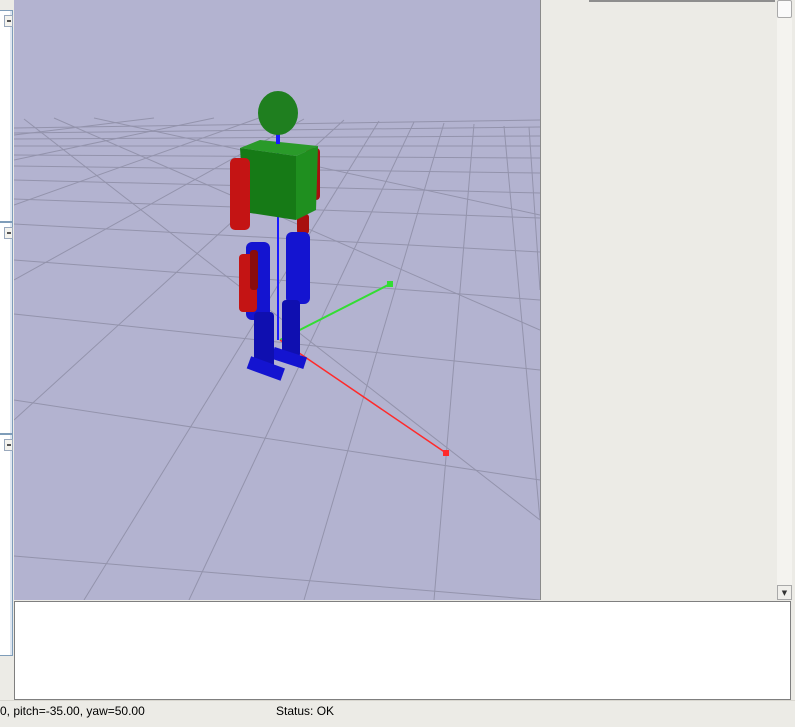  I want to click on head, so click(278, 113).